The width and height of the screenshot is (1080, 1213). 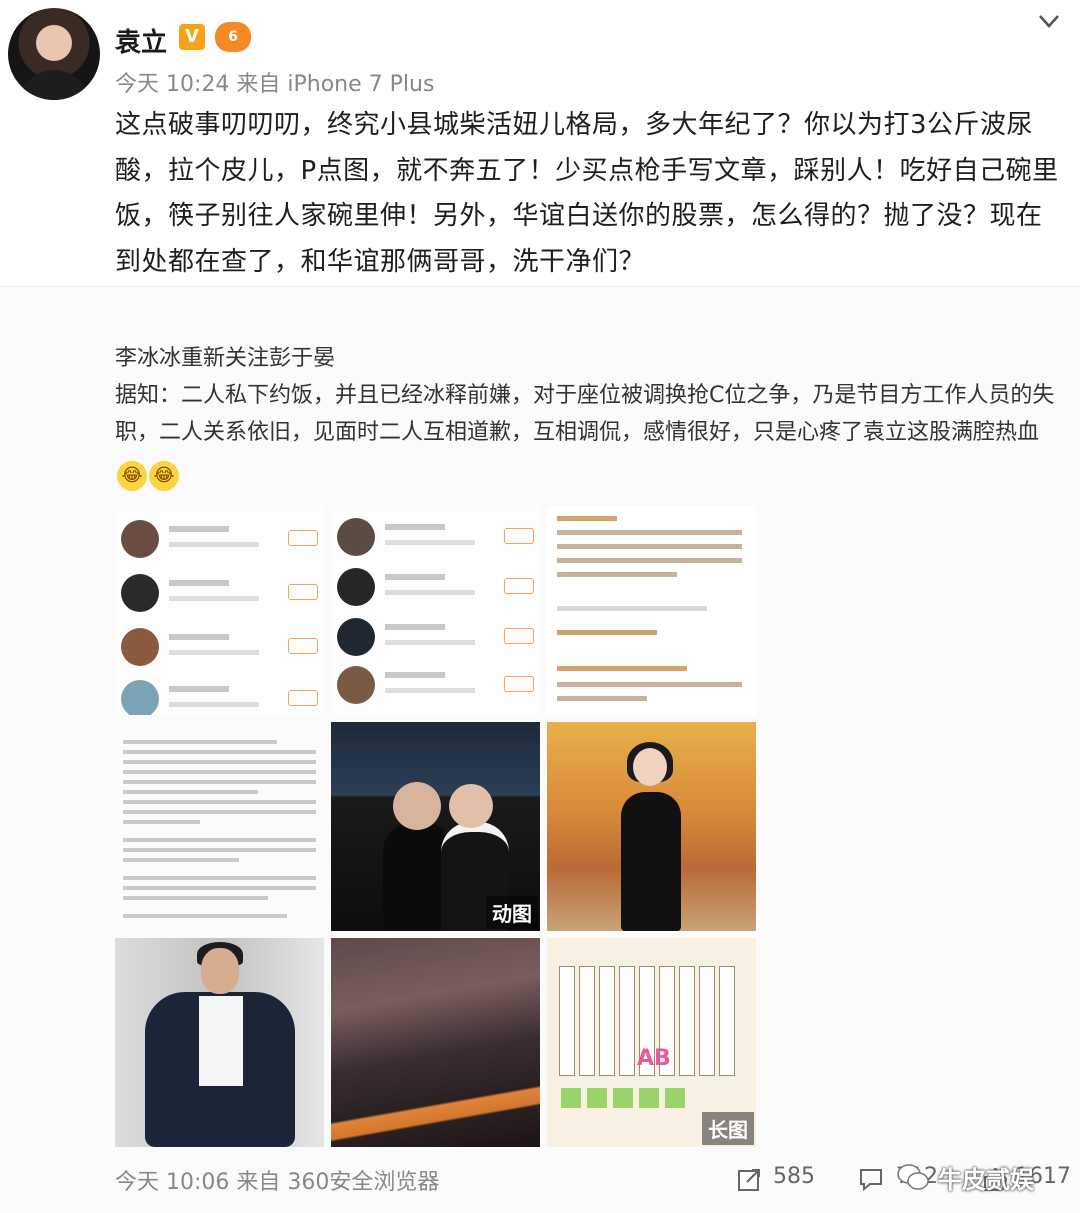 I want to click on verified-icon: V, so click(x=192, y=37).